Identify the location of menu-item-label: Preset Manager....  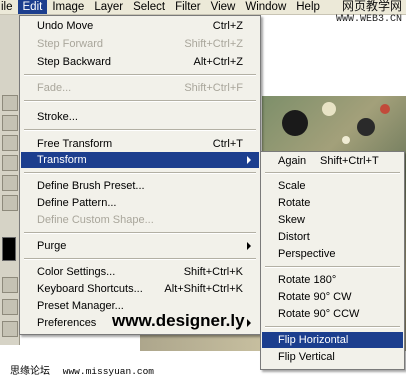
(80, 306).